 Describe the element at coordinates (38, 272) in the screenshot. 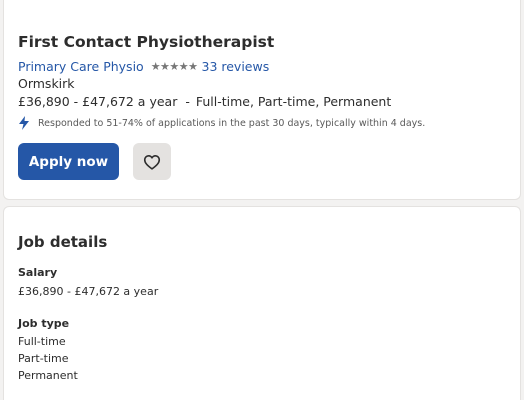

I see `salary-label: Salary` at that location.